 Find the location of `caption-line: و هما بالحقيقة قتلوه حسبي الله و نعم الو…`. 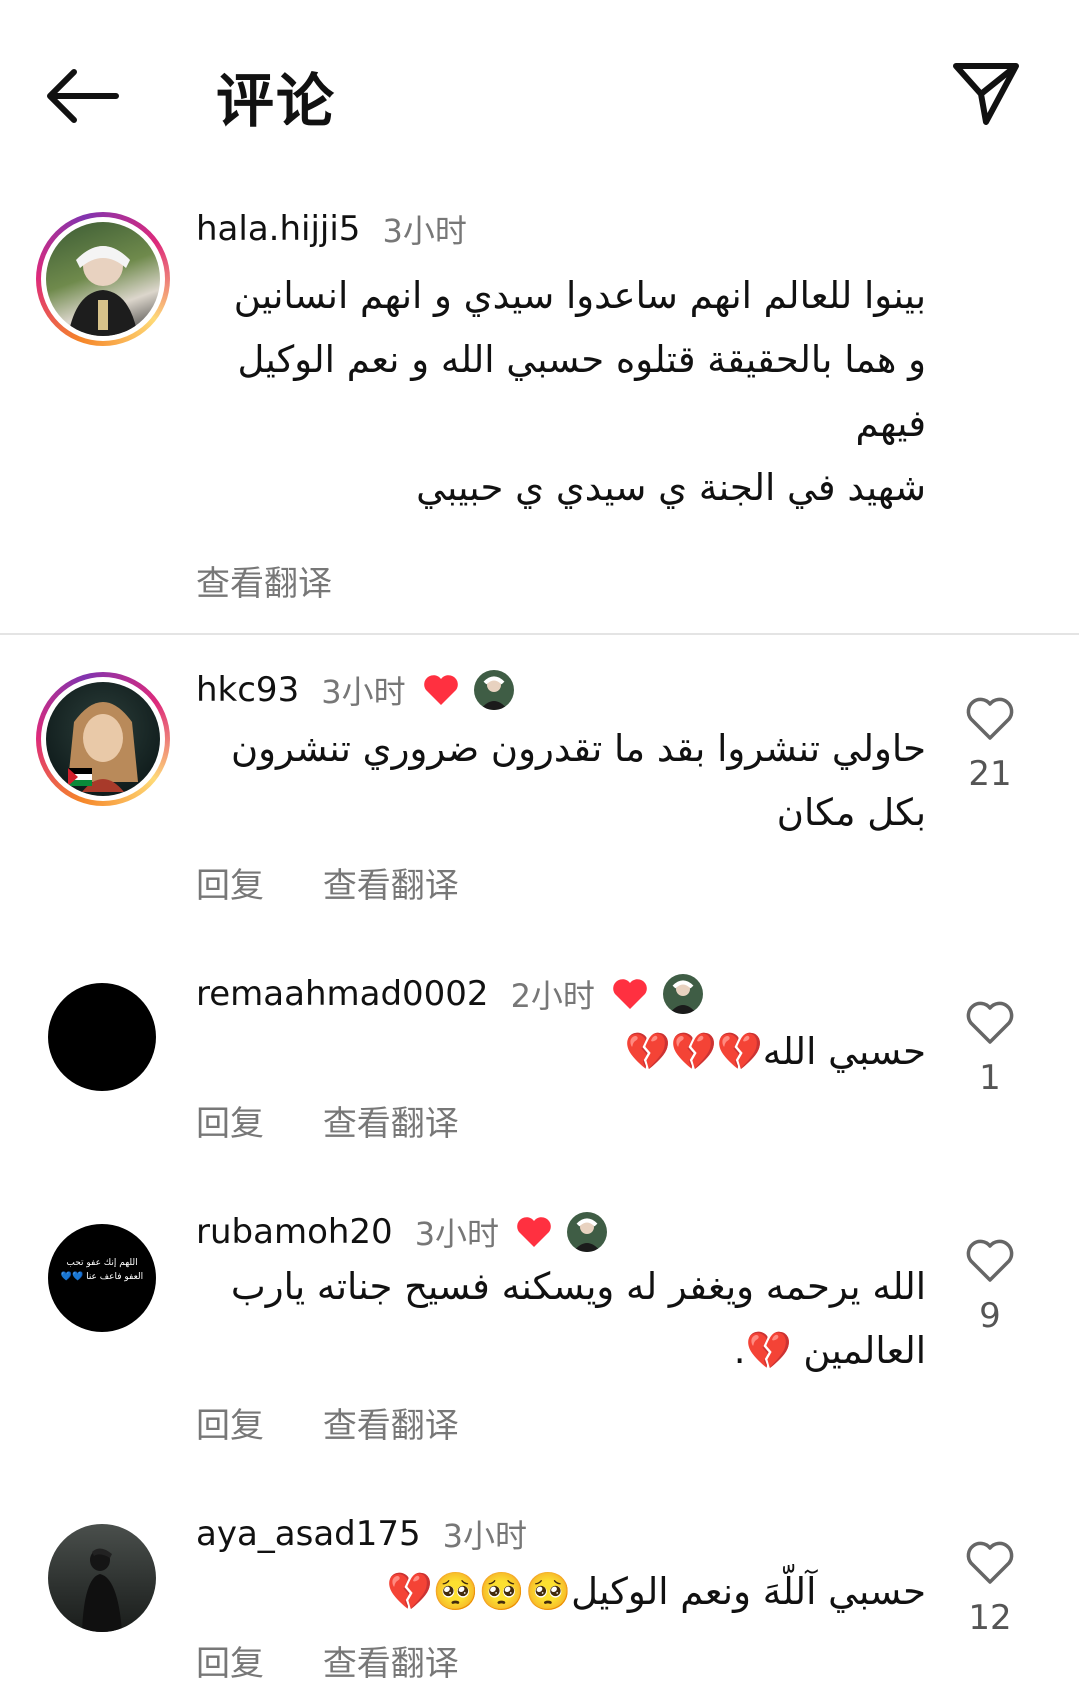

caption-line: و هما بالحقيقة قتلوه حسبي الله و نعم الو… is located at coordinates (581, 359).